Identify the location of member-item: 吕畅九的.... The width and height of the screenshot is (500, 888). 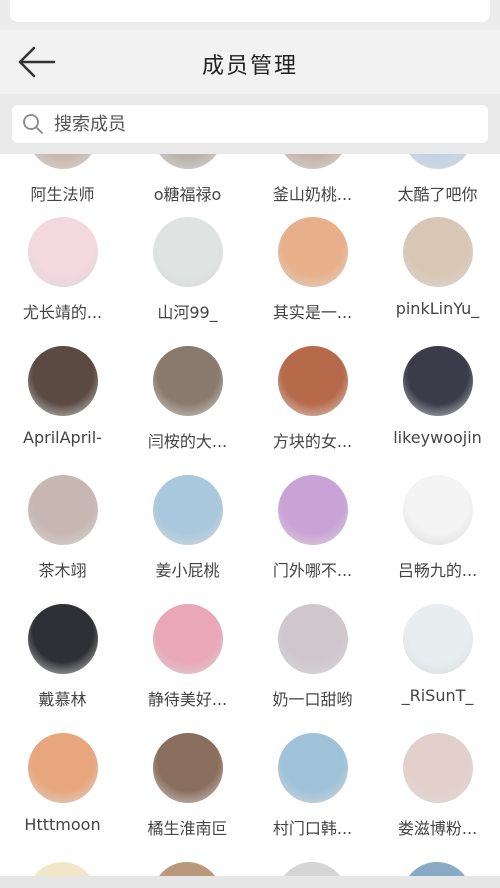
(437, 528).